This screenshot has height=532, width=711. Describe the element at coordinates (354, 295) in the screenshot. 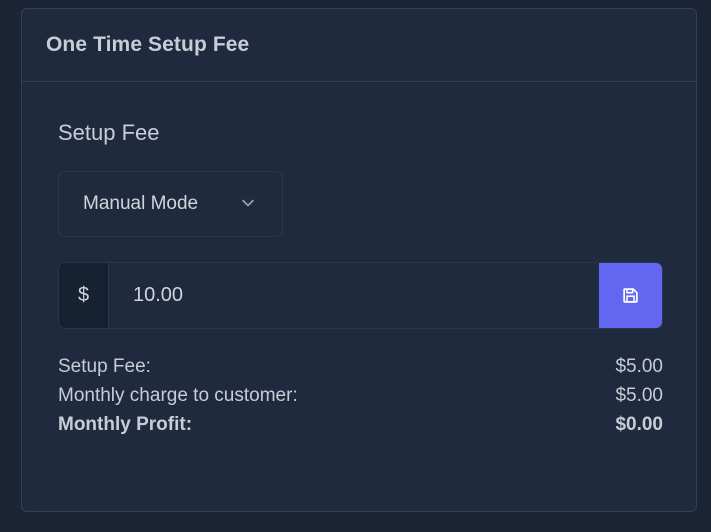

I see `setup-fee-input` at that location.